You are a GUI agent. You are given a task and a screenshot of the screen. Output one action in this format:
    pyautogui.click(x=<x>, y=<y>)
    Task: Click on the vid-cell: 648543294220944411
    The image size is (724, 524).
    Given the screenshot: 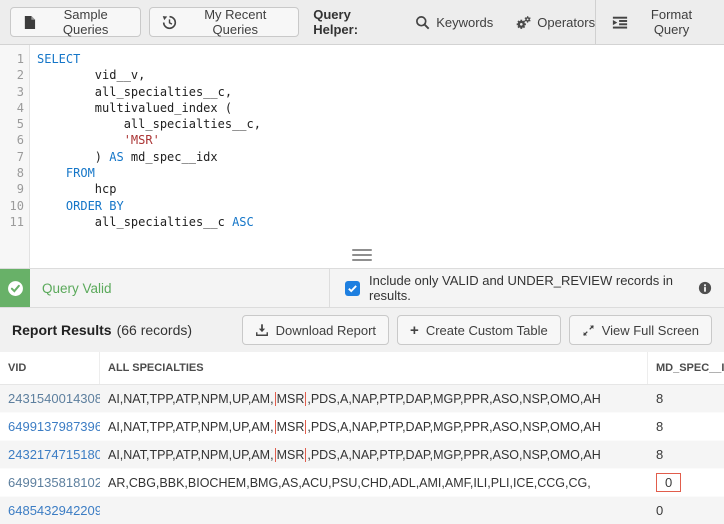 What is the action you would take?
    pyautogui.click(x=50, y=511)
    